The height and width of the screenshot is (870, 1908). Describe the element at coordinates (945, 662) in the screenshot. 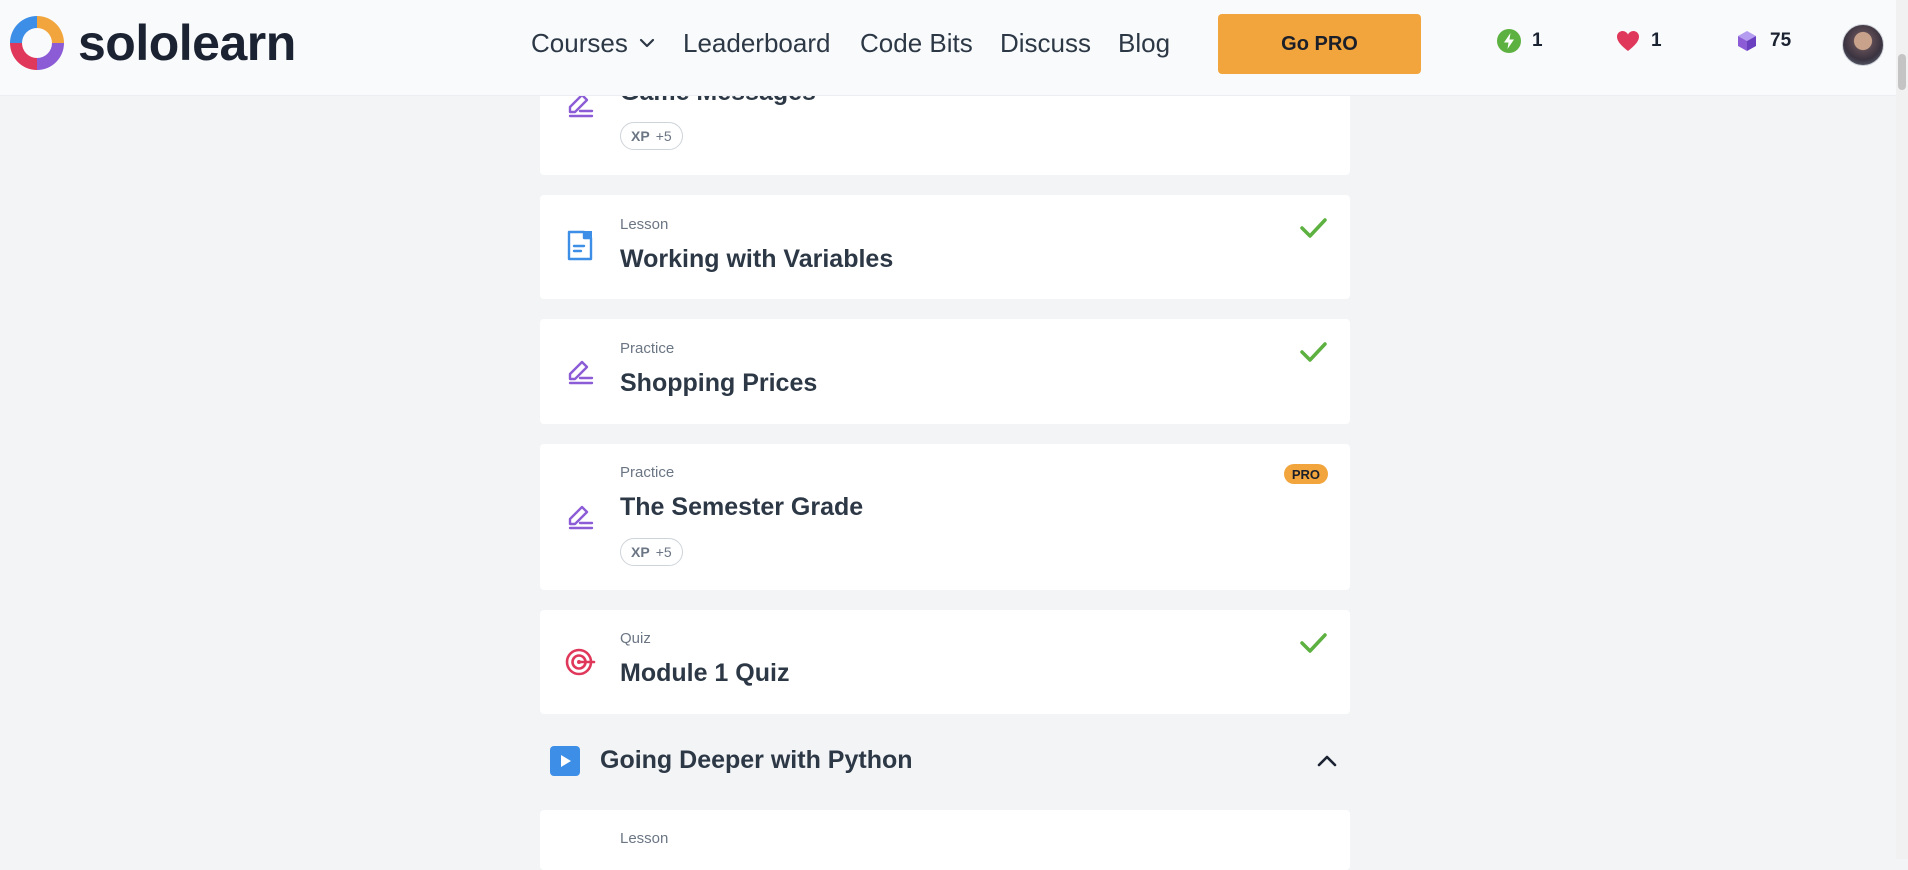

I see `lesson-card: Quiz Module 1 Quiz` at that location.